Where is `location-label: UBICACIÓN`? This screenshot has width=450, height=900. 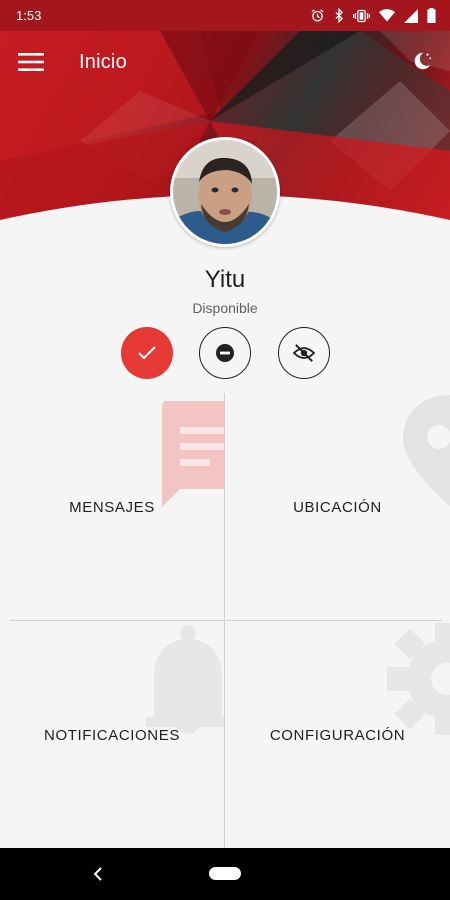 location-label: UBICACIÓN is located at coordinates (337, 507).